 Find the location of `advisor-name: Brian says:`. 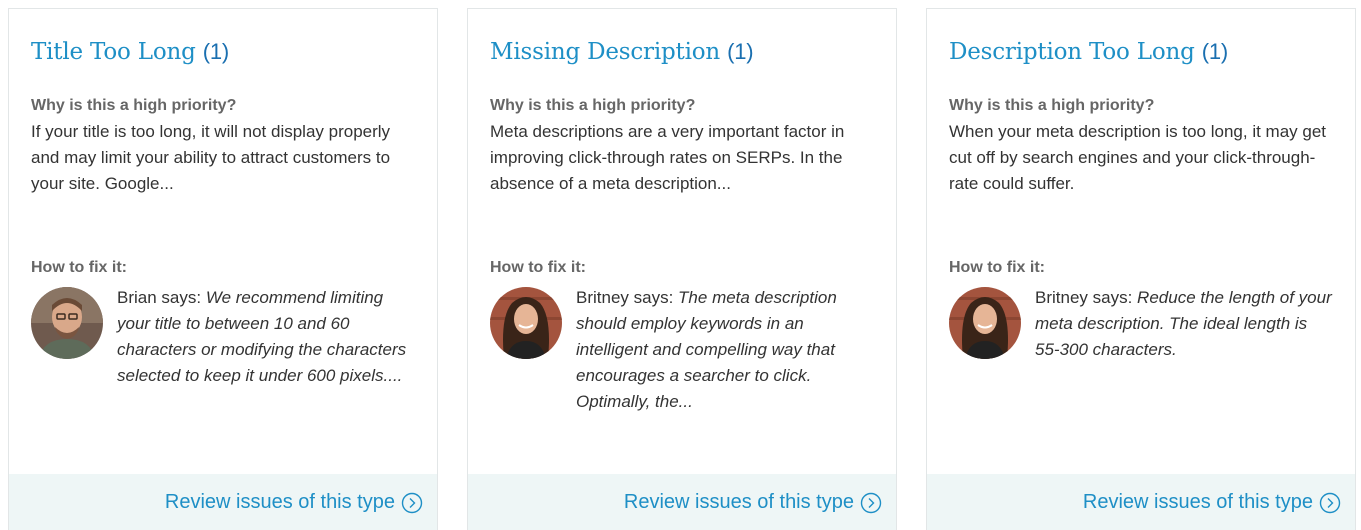

advisor-name: Brian says: is located at coordinates (159, 297).